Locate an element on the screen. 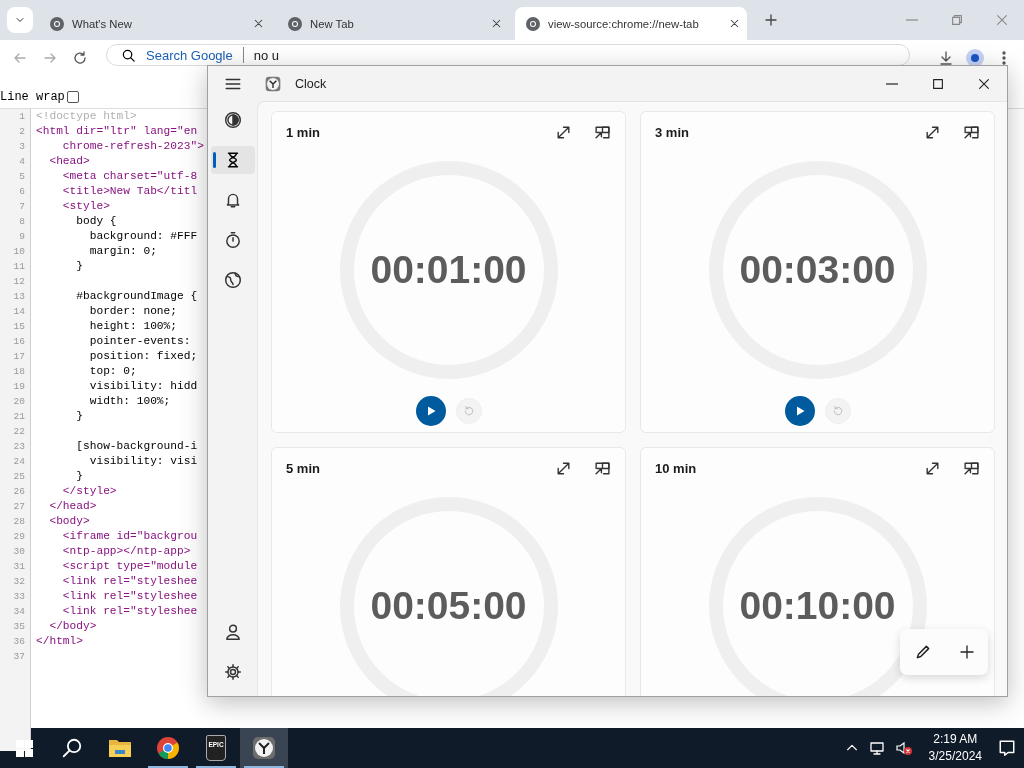 The width and height of the screenshot is (1024, 768). reload-icon is located at coordinates (80, 58).